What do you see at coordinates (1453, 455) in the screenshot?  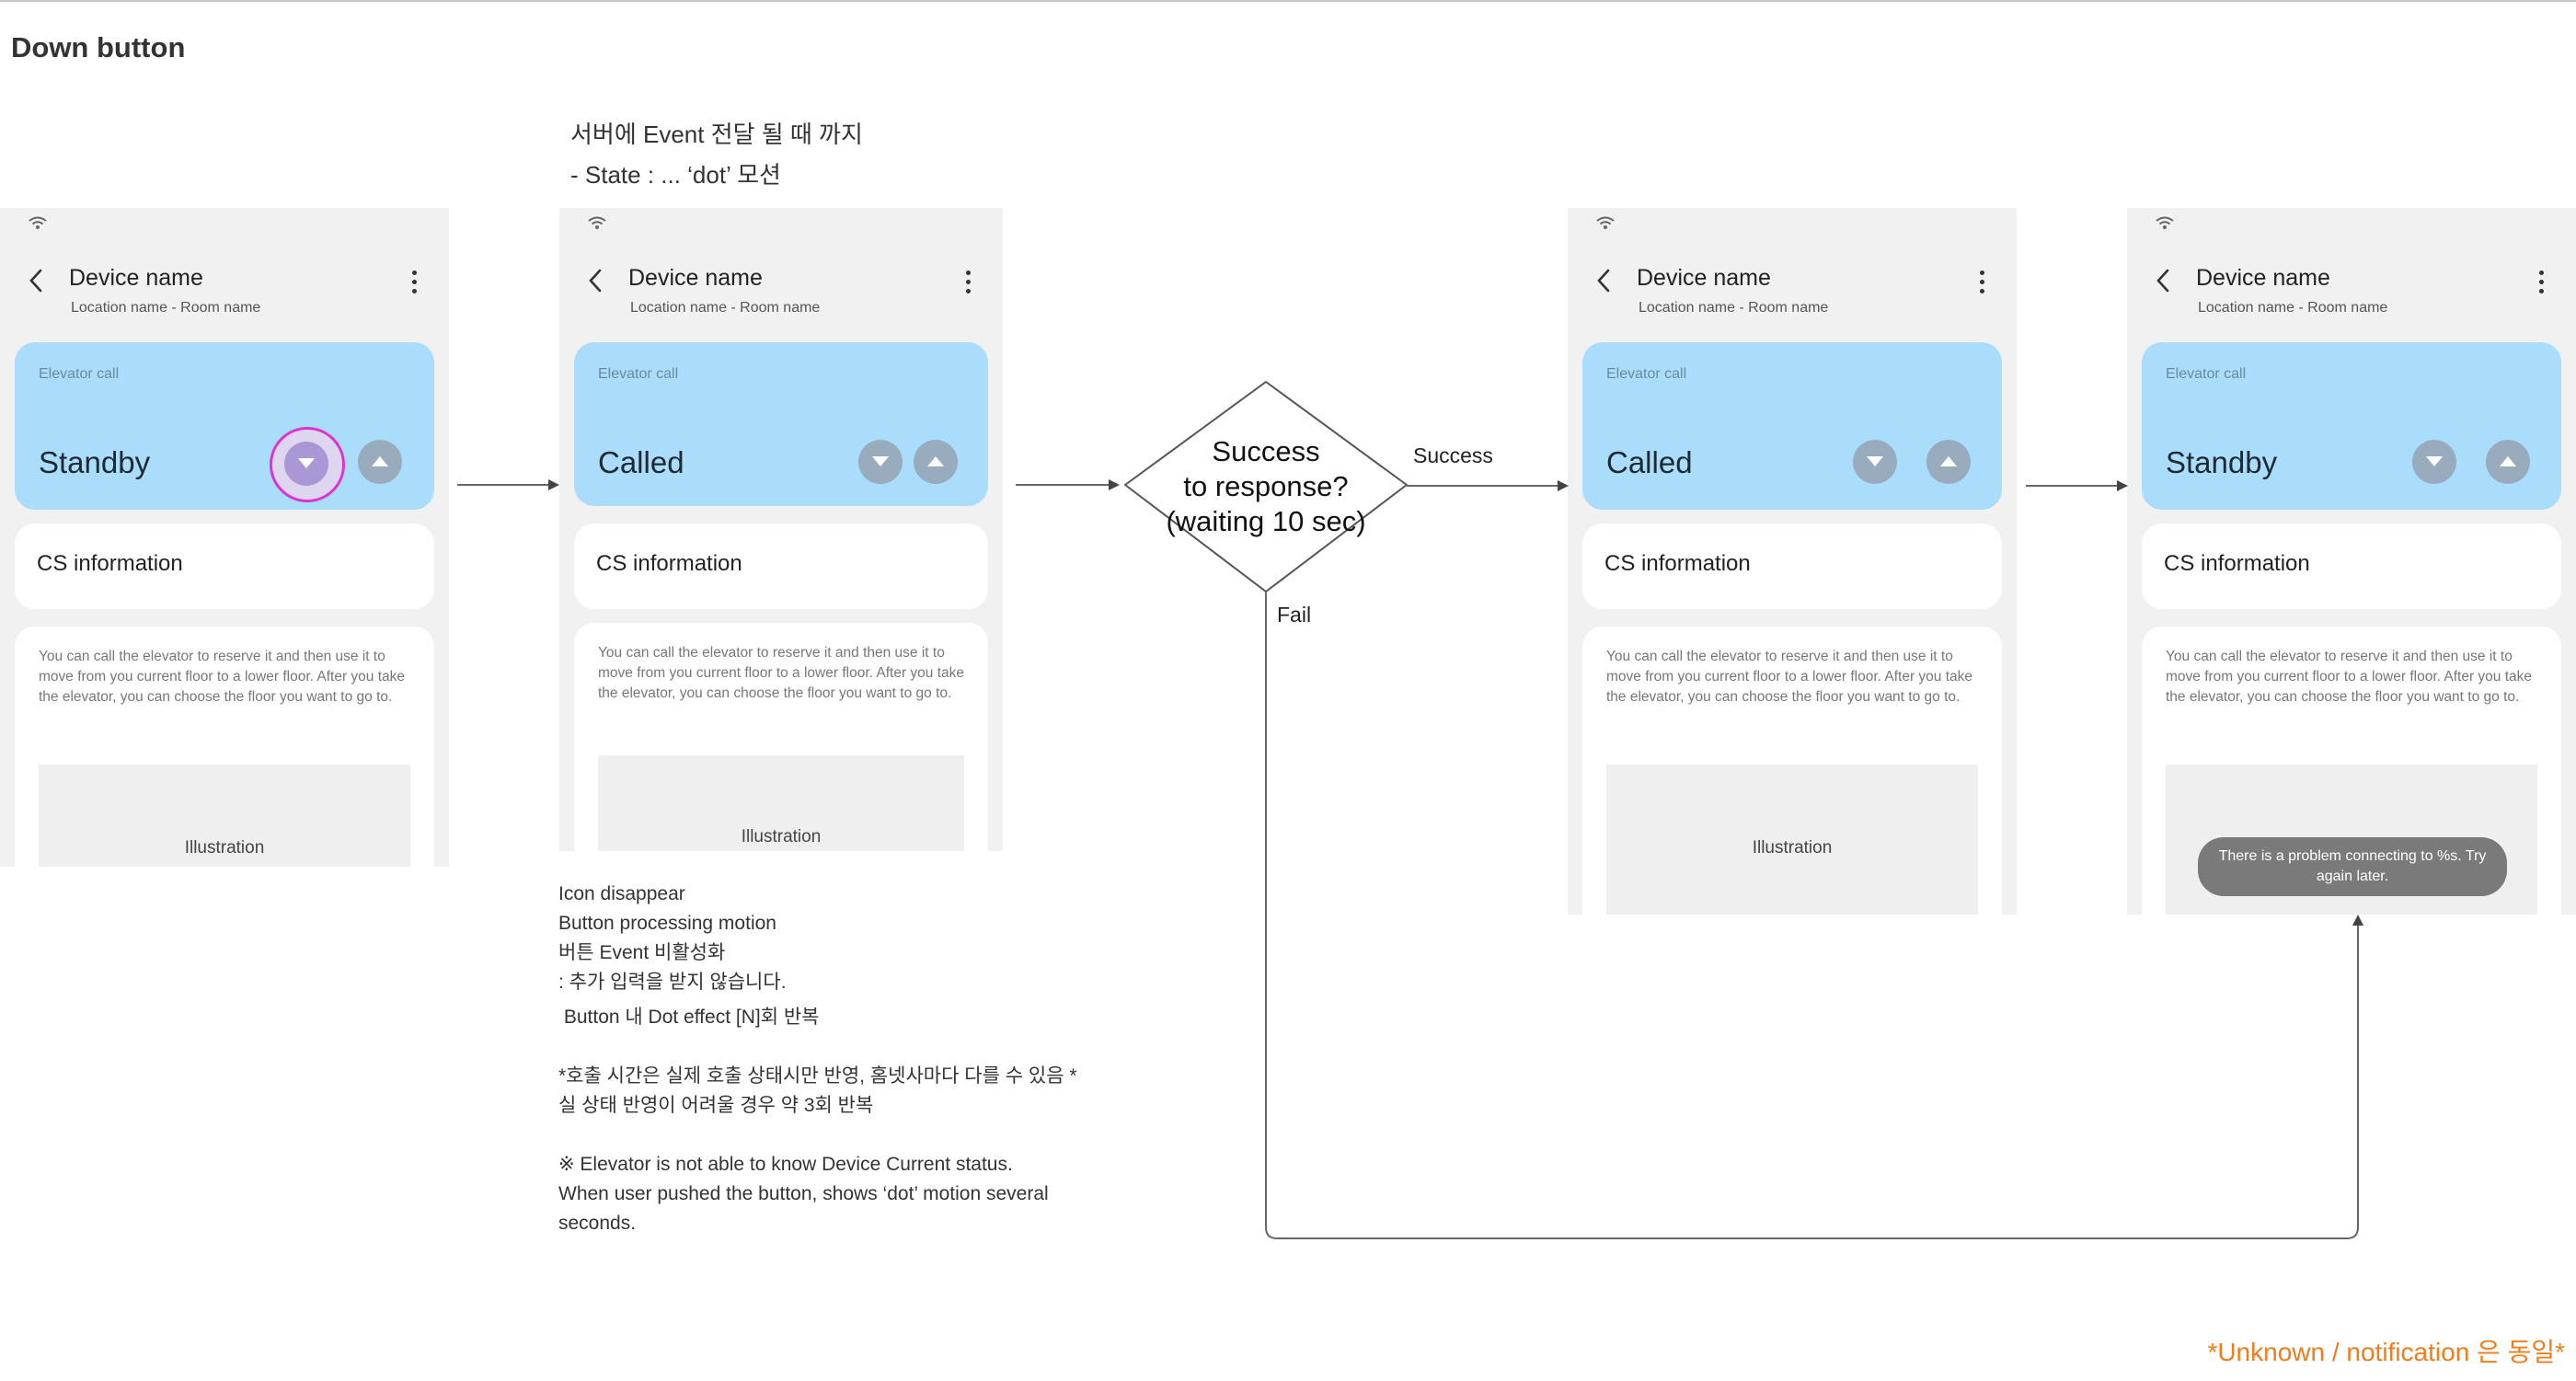 I see `success-label: Success` at bounding box center [1453, 455].